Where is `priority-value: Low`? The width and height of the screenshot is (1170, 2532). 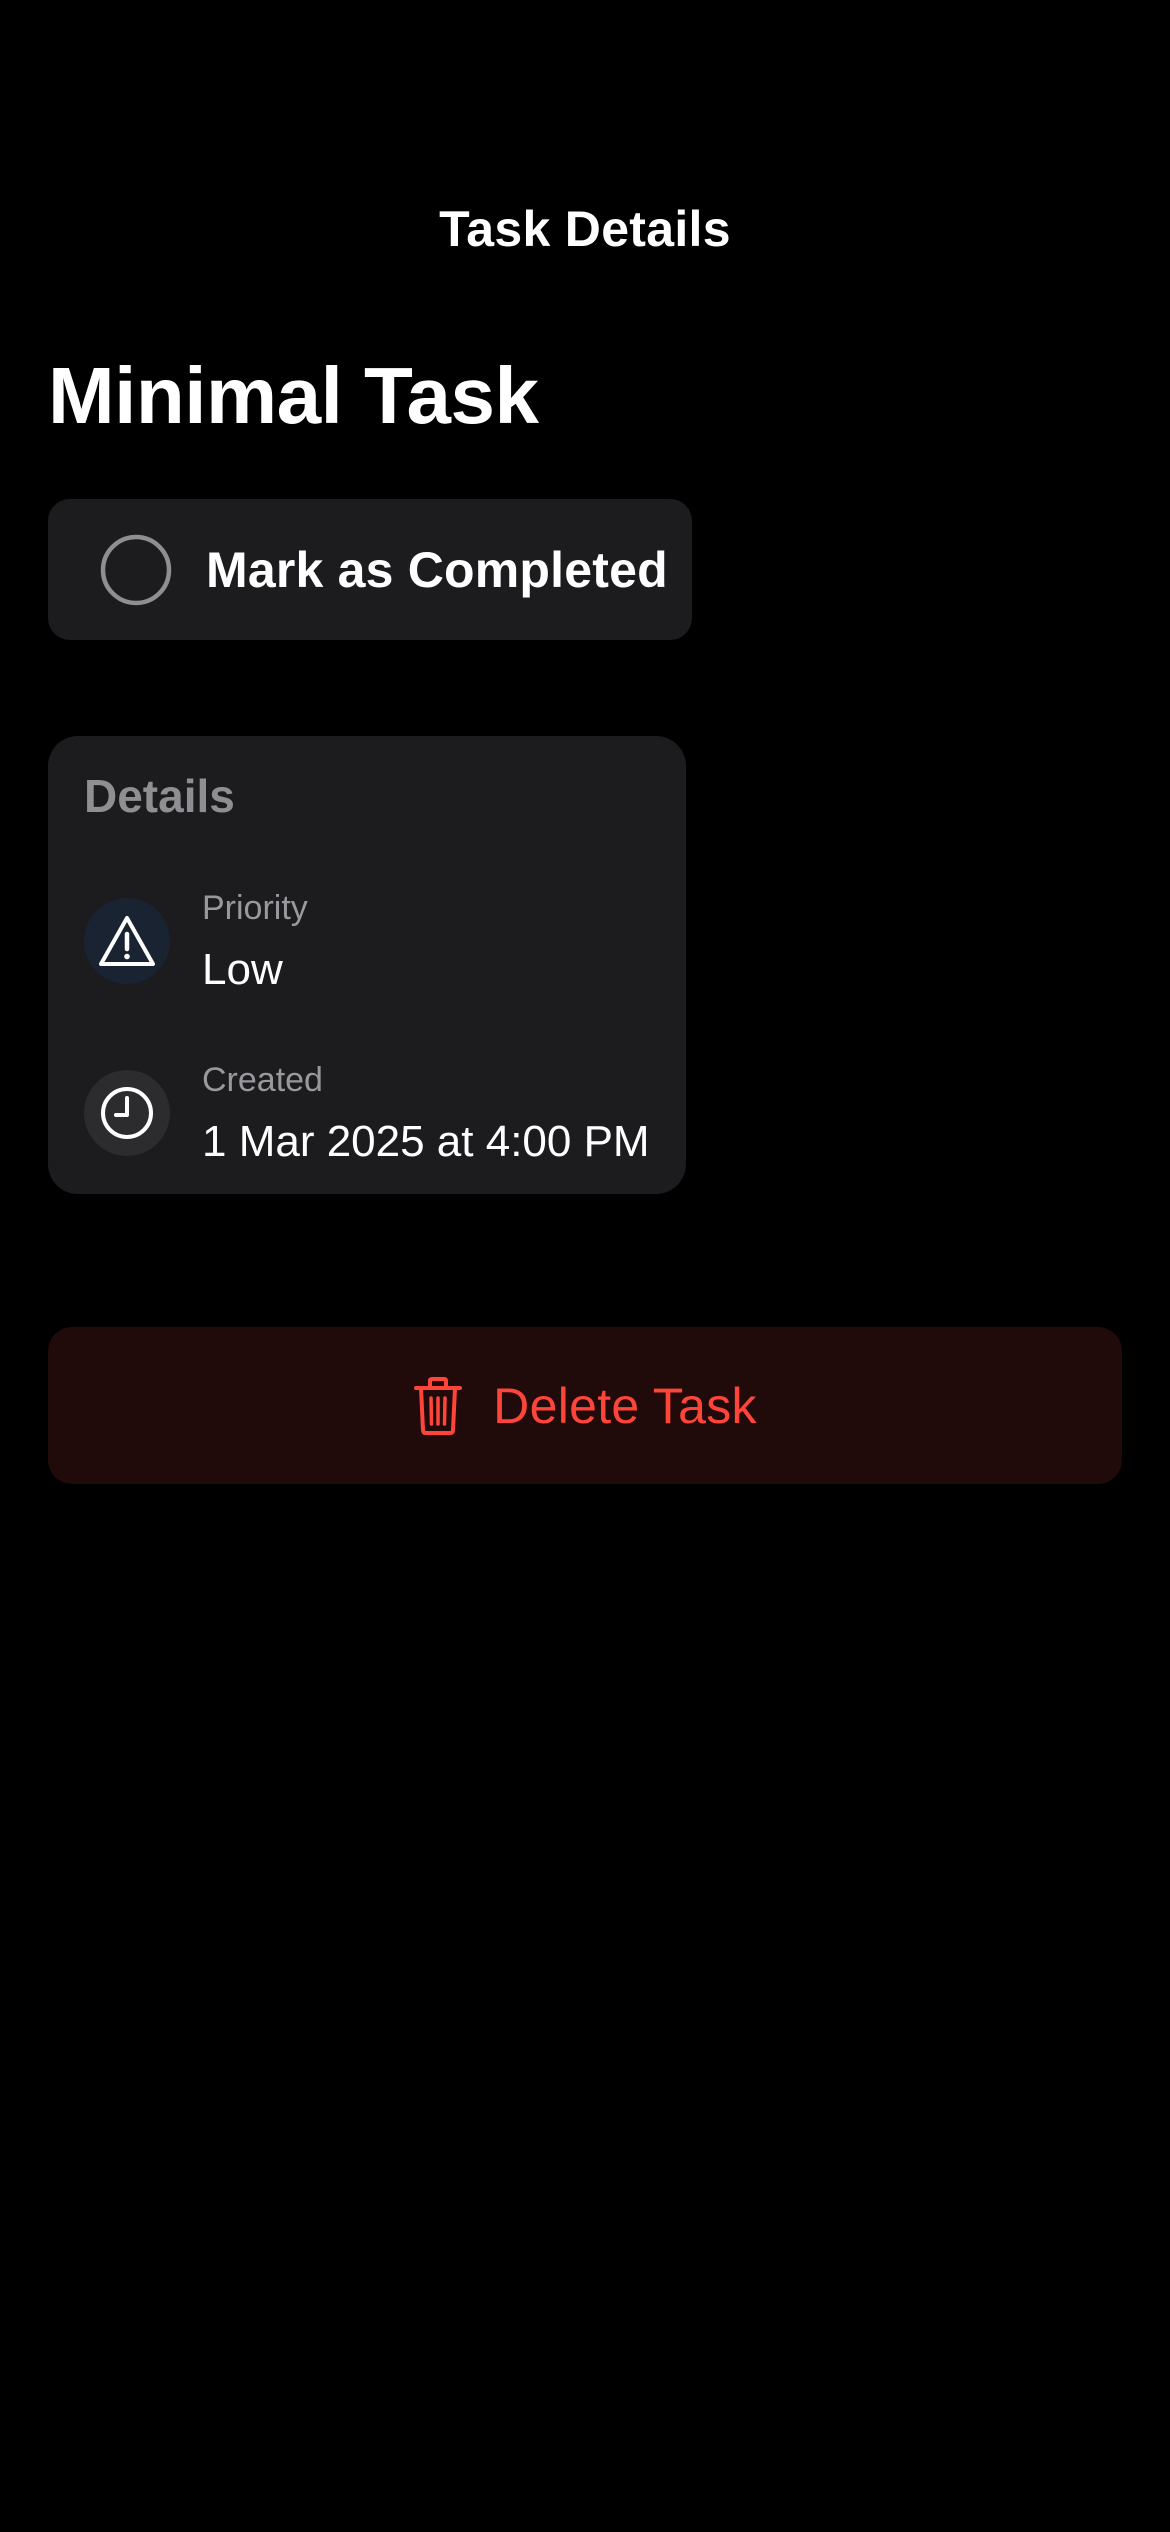 priority-value: Low is located at coordinates (242, 969).